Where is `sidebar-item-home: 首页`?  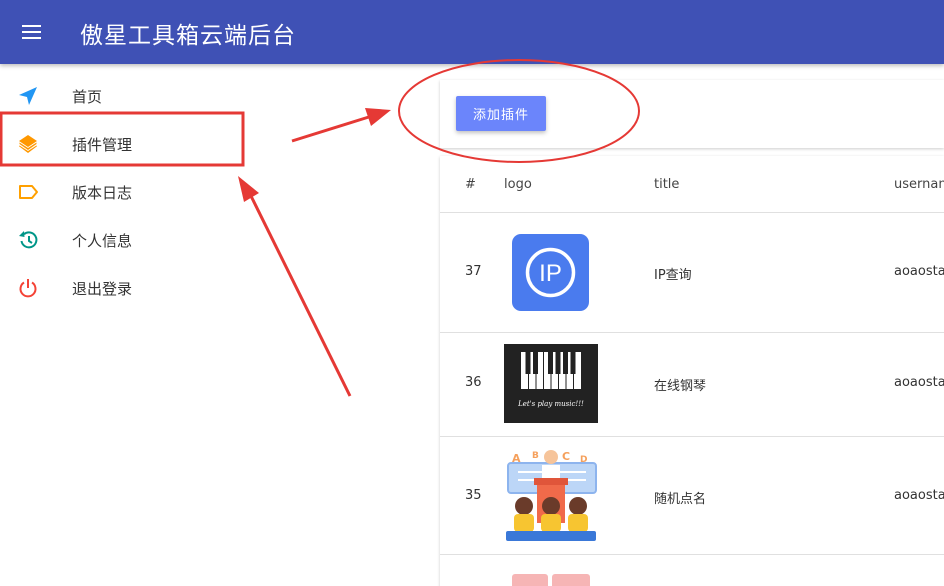
sidebar-item-home: 首页 is located at coordinates (190, 96).